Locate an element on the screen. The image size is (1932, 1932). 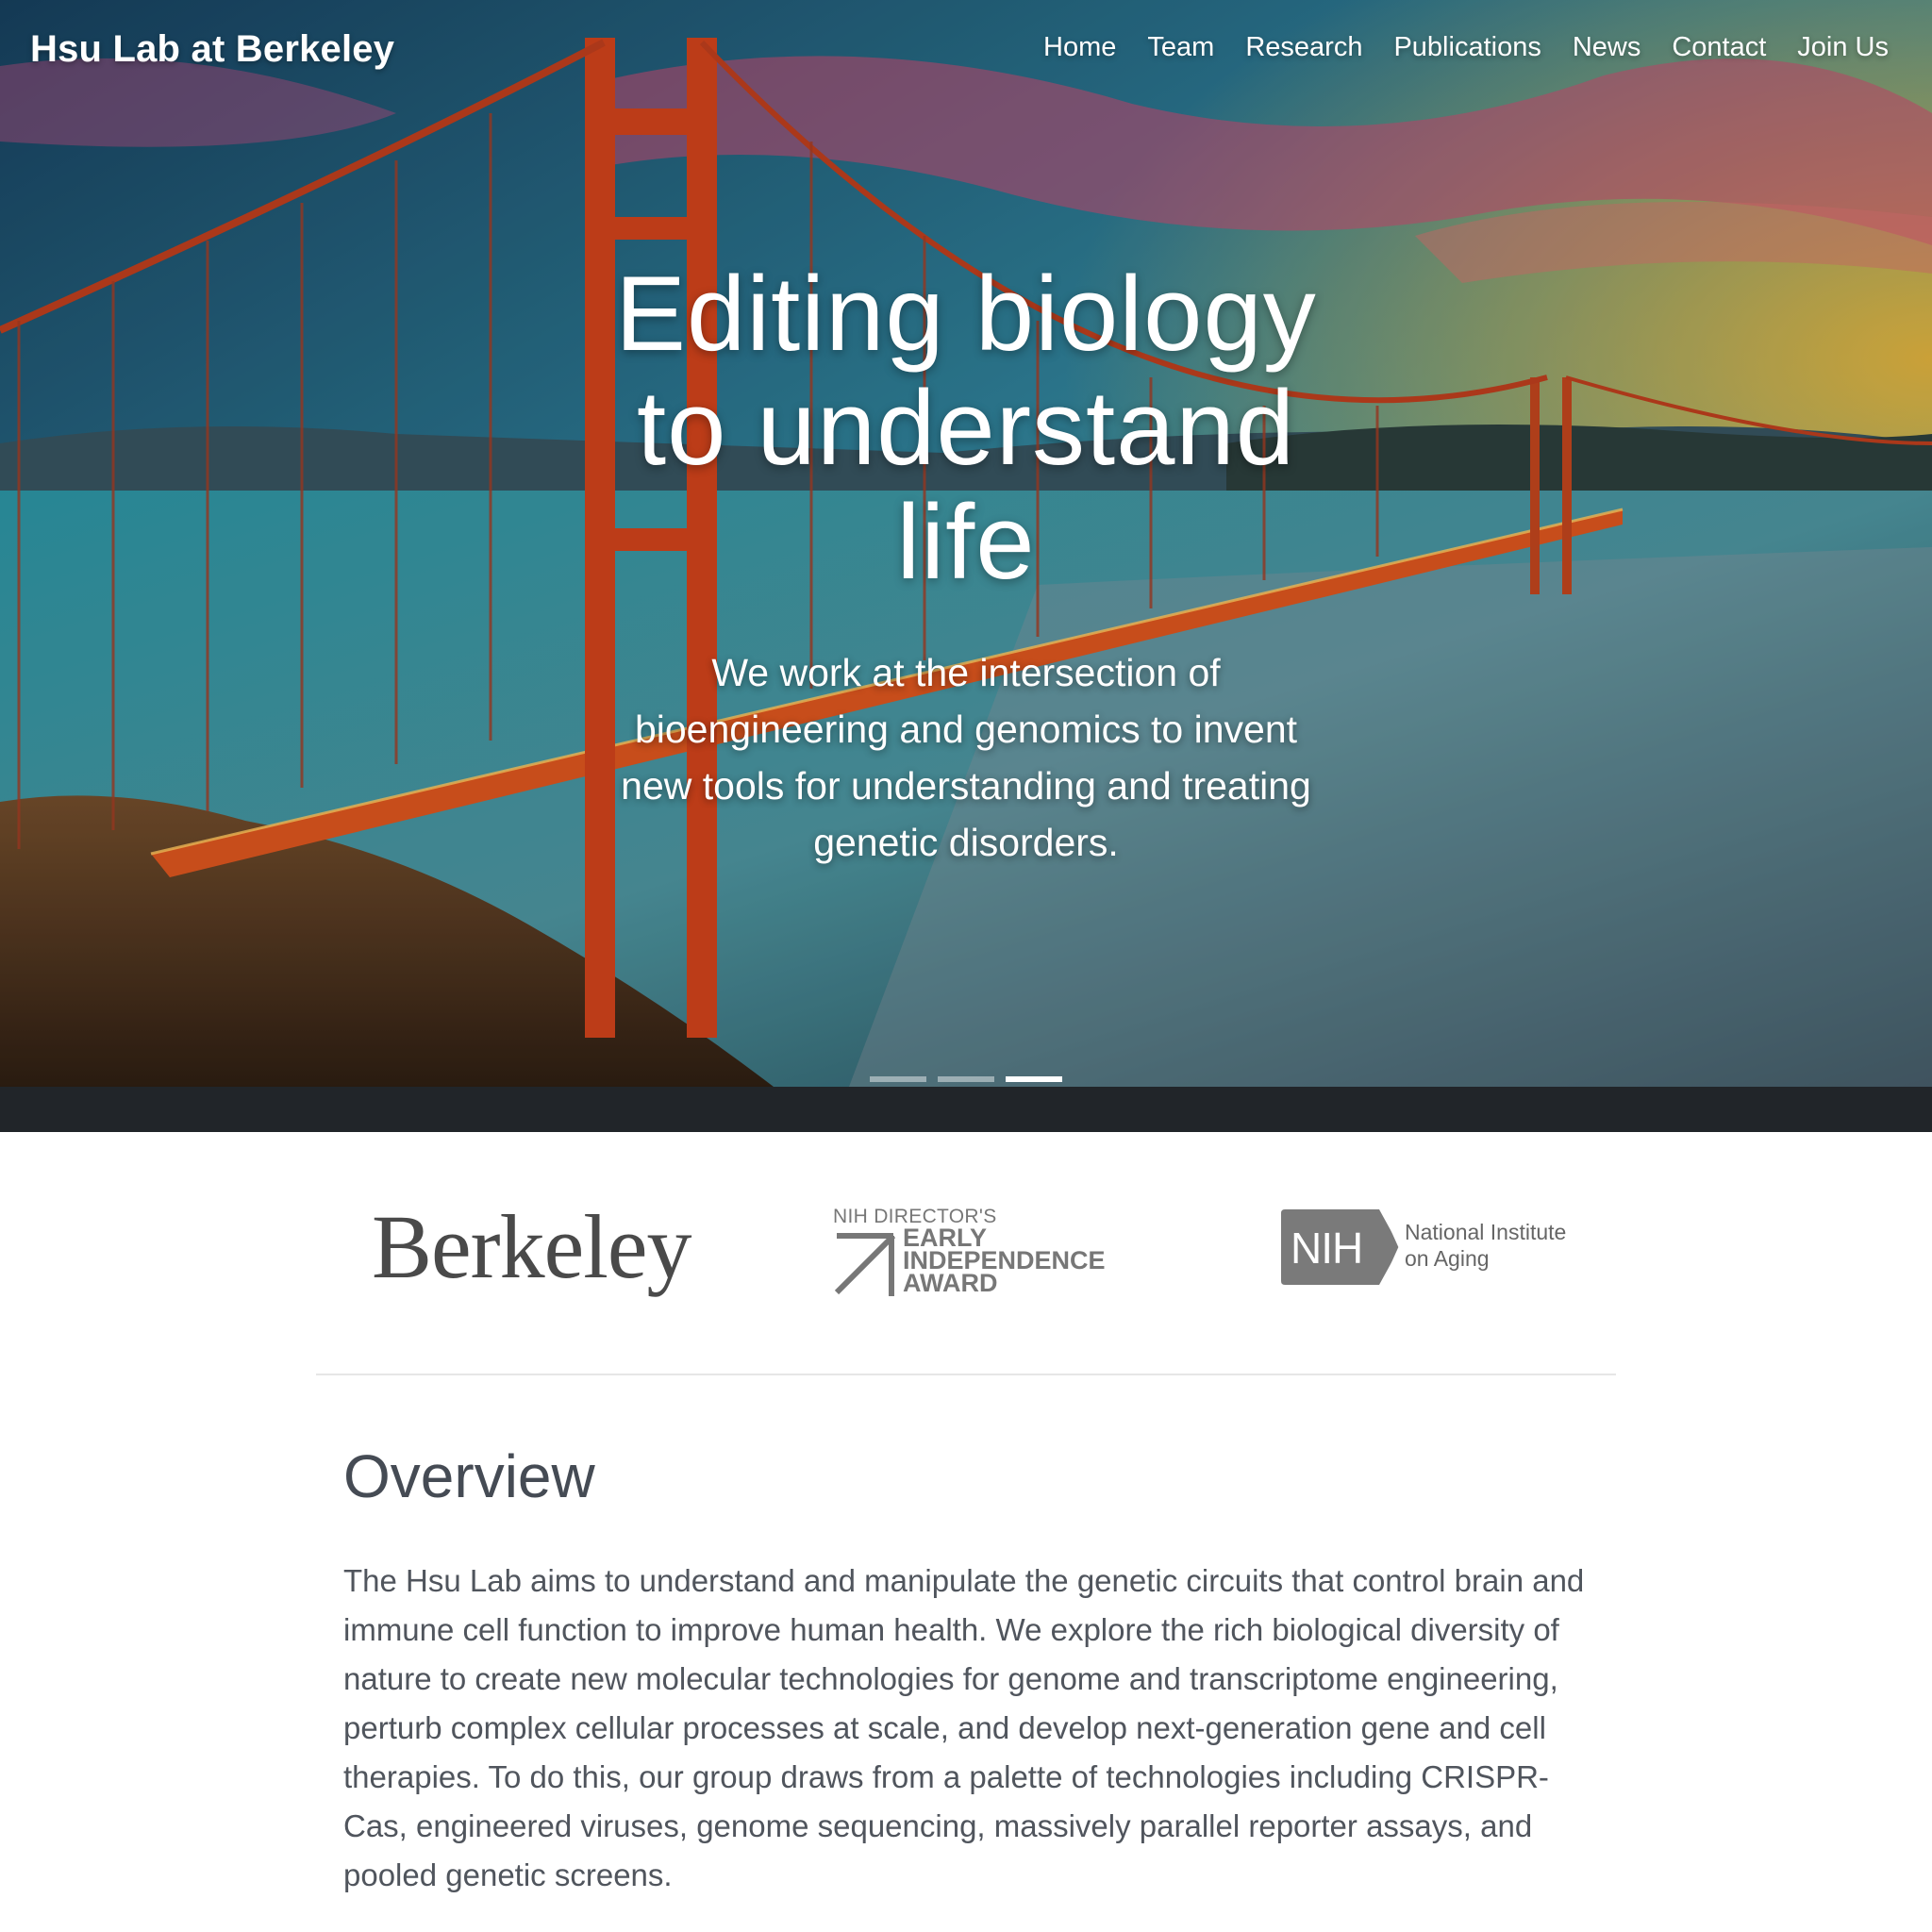
early-independence-award-logo: NIH DIRECTOR'S EARLY INDEPENDENCE AWARD is located at coordinates (984, 1253).